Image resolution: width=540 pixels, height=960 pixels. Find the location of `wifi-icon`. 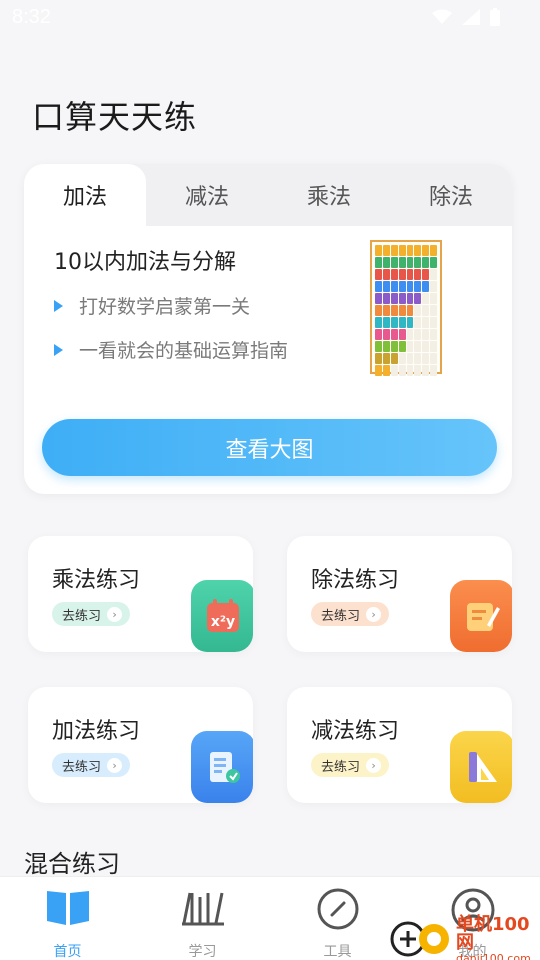

wifi-icon is located at coordinates (442, 19).